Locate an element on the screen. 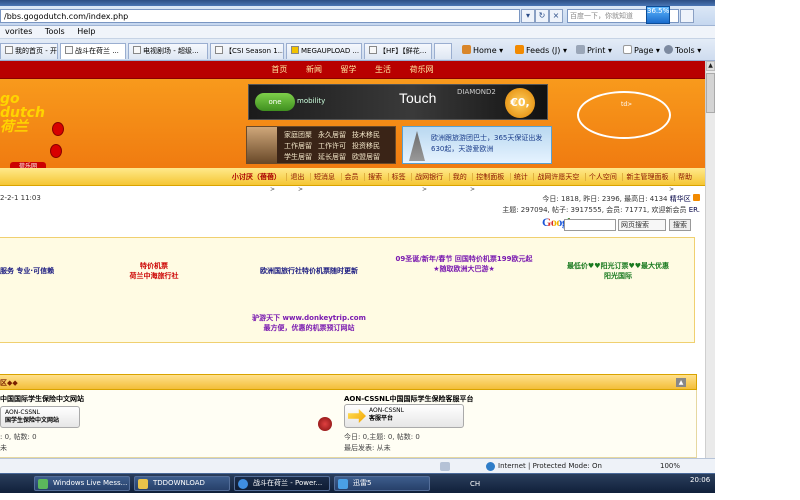  ad-banner-europe-tour: 欧洲跟旅游团巴士，365天保证出发 630起，天游爱欧洲 is located at coordinates (477, 145).